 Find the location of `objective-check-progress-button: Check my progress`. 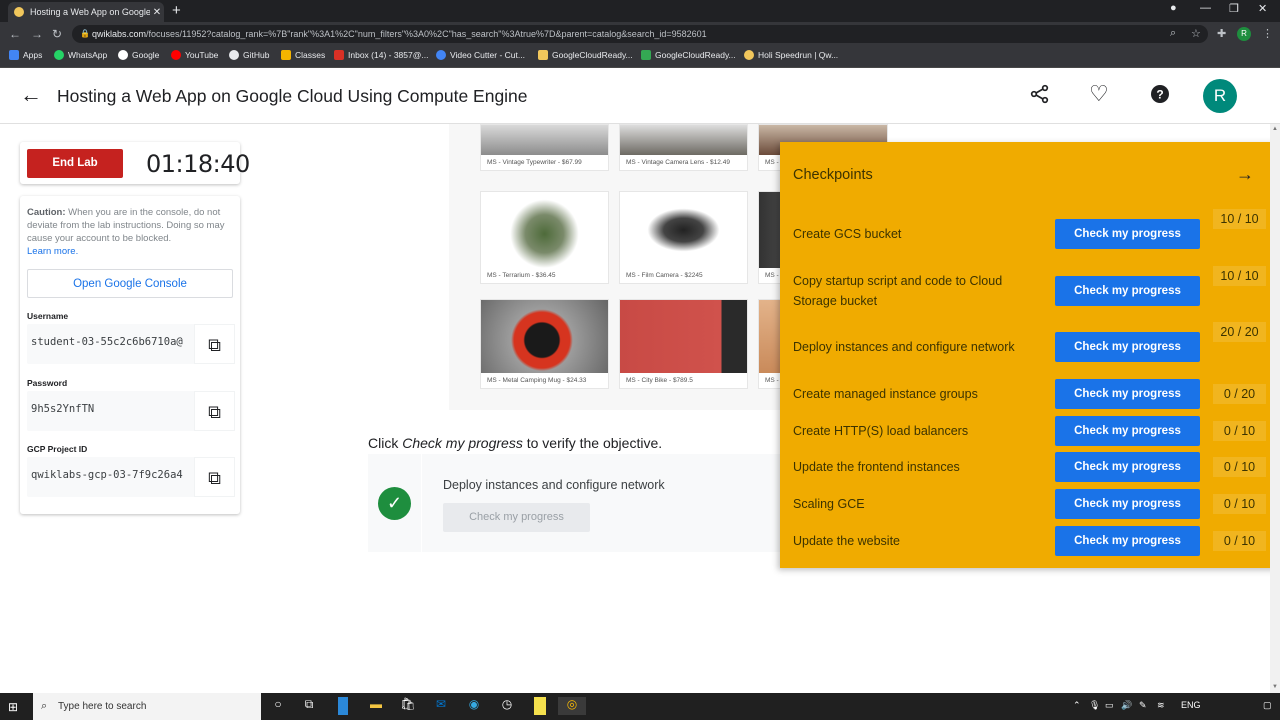

objective-check-progress-button: Check my progress is located at coordinates (516, 517).